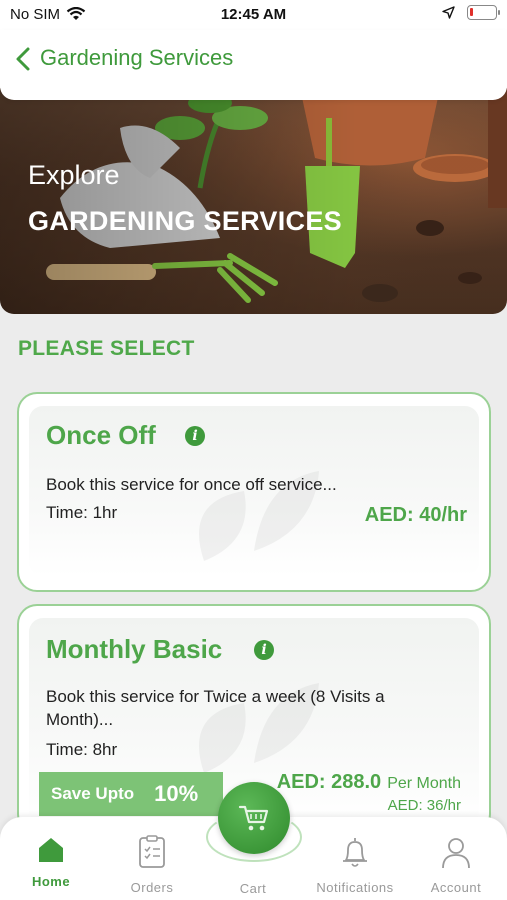 This screenshot has height=900, width=507. Describe the element at coordinates (82, 749) in the screenshot. I see `card-time: Time: 8hr` at that location.